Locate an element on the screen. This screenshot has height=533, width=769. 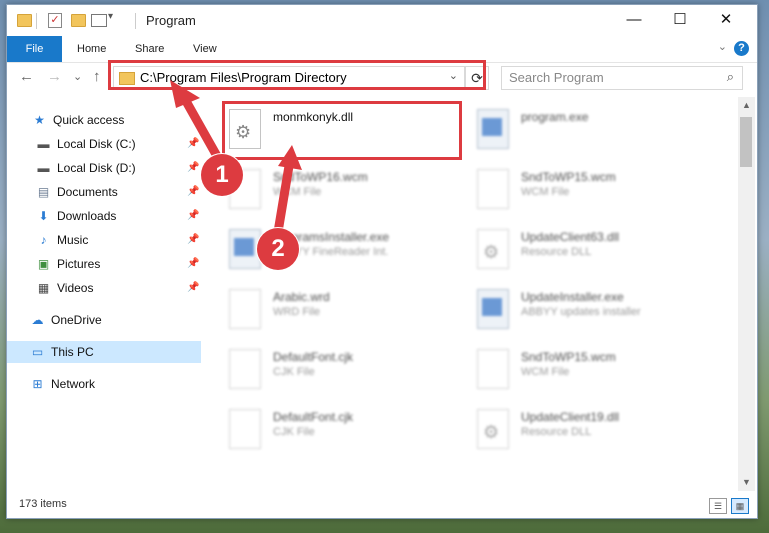
scroll-down-icon: ▼ is located at coordinates (746, 482).